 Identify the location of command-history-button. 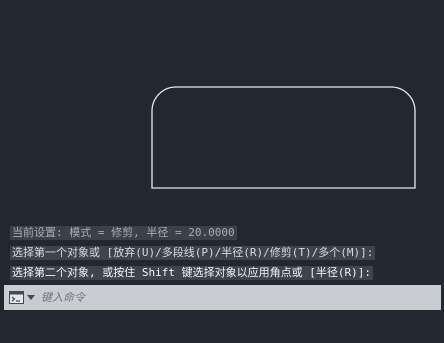
(21, 297).